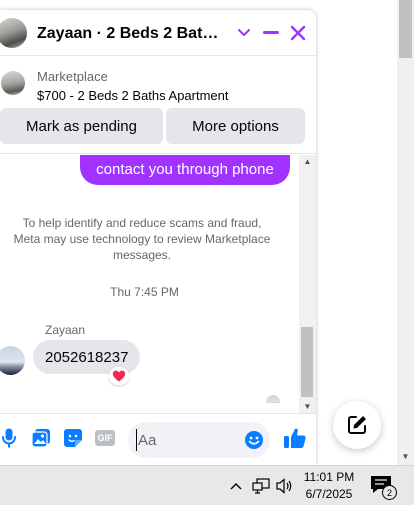  Describe the element at coordinates (307, 362) in the screenshot. I see `chat-scroll-thumb` at that location.